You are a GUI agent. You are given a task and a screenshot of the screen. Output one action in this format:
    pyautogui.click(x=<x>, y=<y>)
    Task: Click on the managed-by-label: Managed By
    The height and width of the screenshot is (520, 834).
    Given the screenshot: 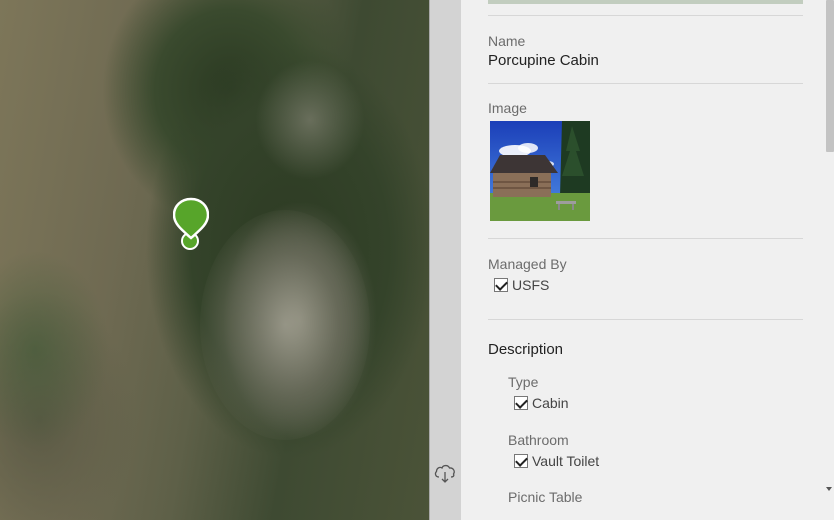 What is the action you would take?
    pyautogui.click(x=527, y=264)
    